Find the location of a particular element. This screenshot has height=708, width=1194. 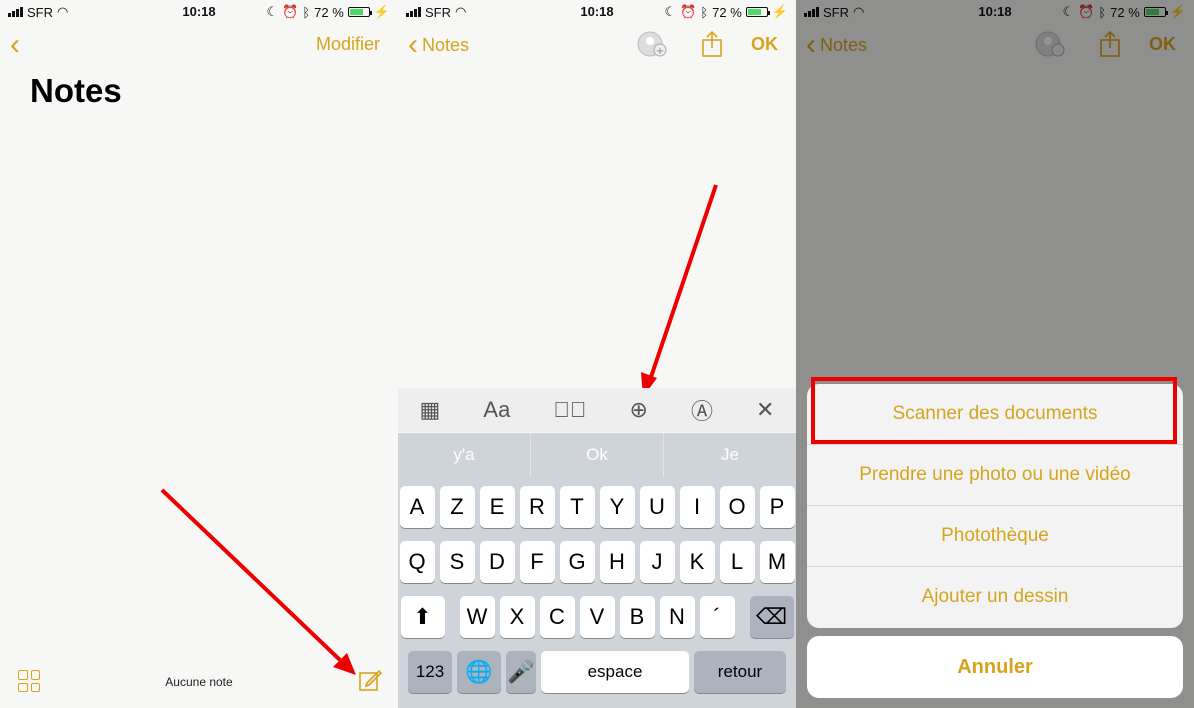

ok-button: OK is located at coordinates (764, 44).